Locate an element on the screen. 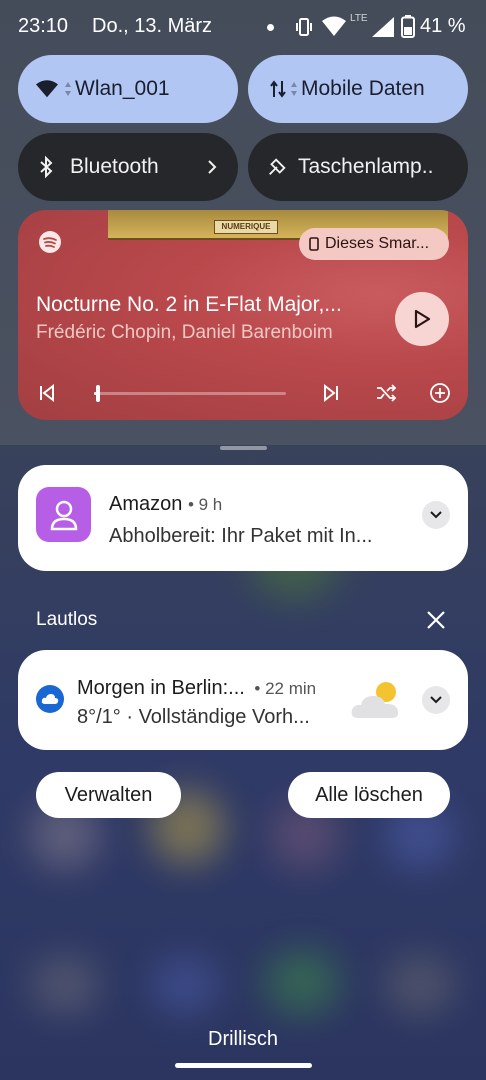 This screenshot has height=1080, width=486. previous-track-icon is located at coordinates (47, 393).